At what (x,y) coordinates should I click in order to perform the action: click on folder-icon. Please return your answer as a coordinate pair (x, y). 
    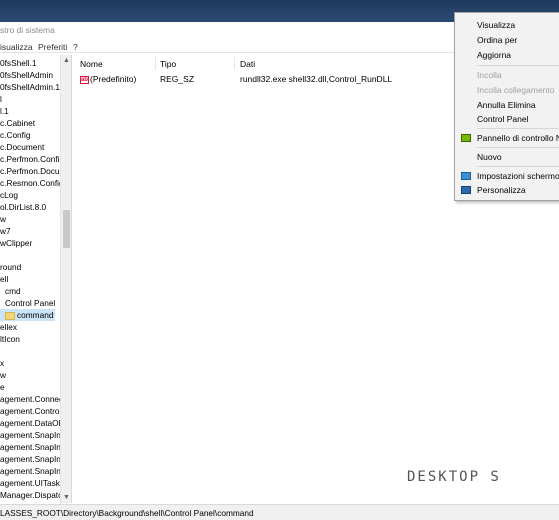
    Looking at the image, I should click on (10, 315).